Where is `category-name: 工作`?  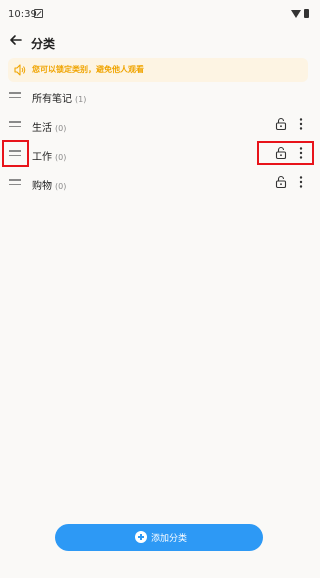 category-name: 工作 is located at coordinates (42, 157).